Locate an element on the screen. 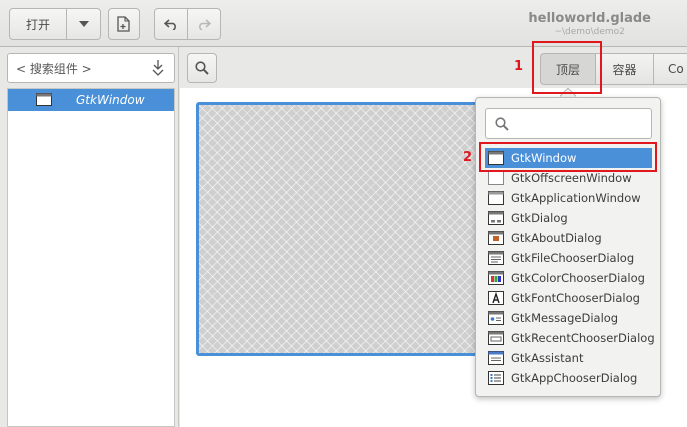 The width and height of the screenshot is (687, 427). file-chooser-dialog-icon is located at coordinates (496, 258).